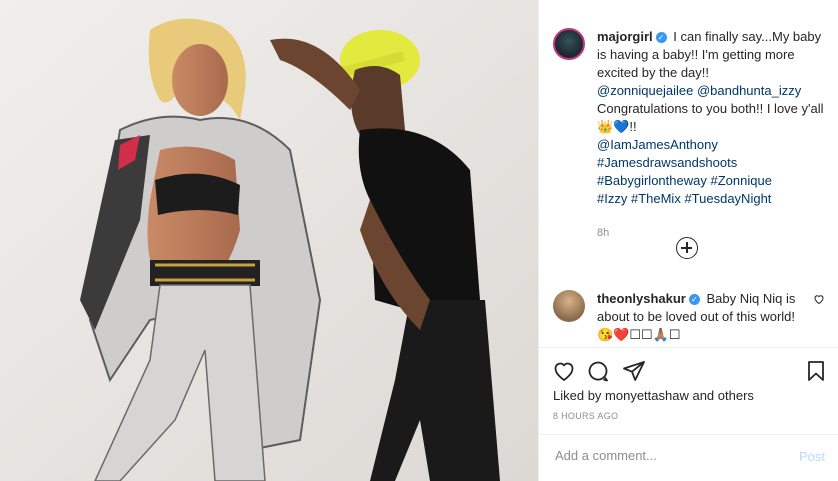 This screenshot has height=481, width=838. I want to click on mention-link: @zonniquejailee, so click(645, 90).